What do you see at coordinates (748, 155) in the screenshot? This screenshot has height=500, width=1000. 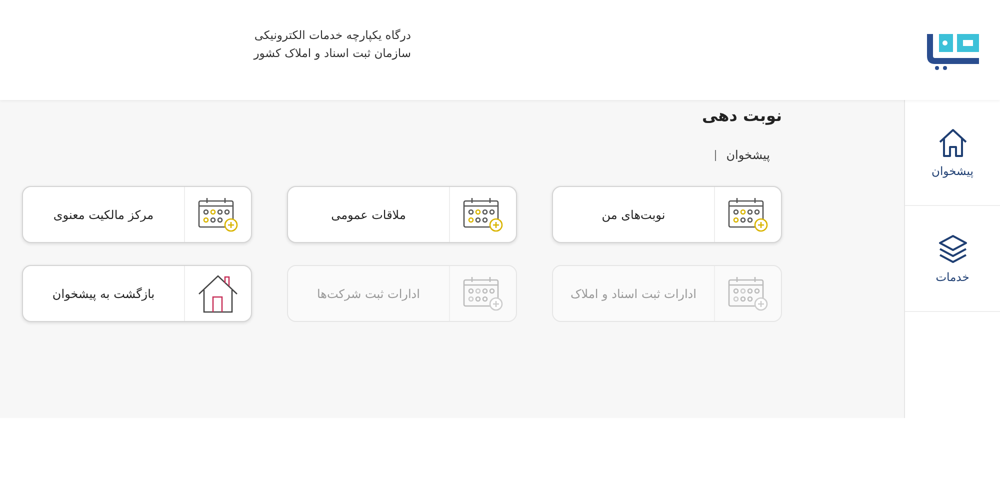 I see `breadcrumb-link: پیشخوان` at bounding box center [748, 155].